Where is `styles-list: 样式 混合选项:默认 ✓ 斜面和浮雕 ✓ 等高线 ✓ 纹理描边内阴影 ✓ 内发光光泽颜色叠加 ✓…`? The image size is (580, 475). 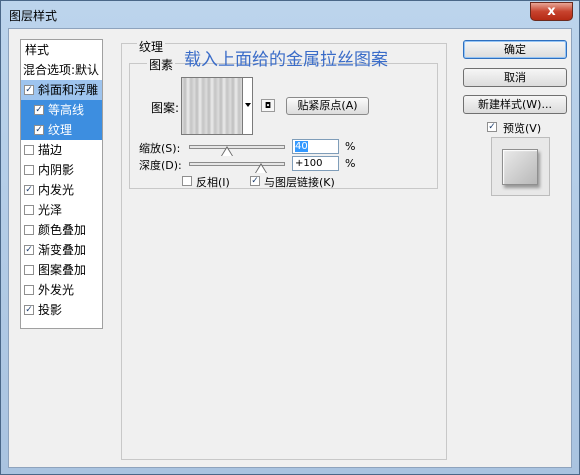 styles-list: 样式 混合选项:默认 ✓ 斜面和浮雕 ✓ 等高线 ✓ 纹理描边内阴影 ✓ 内发光光泽颜色叠加 ✓… is located at coordinates (61, 184).